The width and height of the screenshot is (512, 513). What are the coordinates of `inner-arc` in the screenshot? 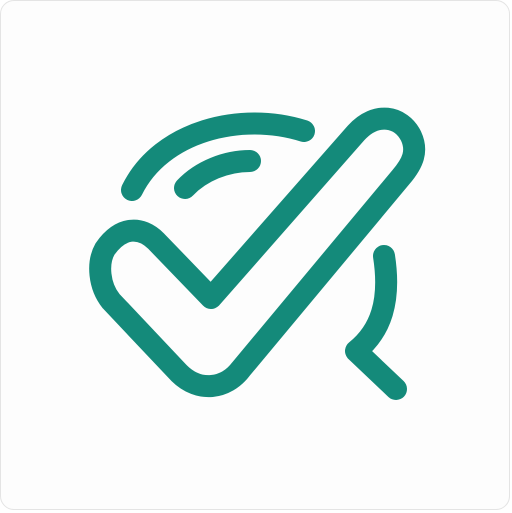 It's located at (217, 174).